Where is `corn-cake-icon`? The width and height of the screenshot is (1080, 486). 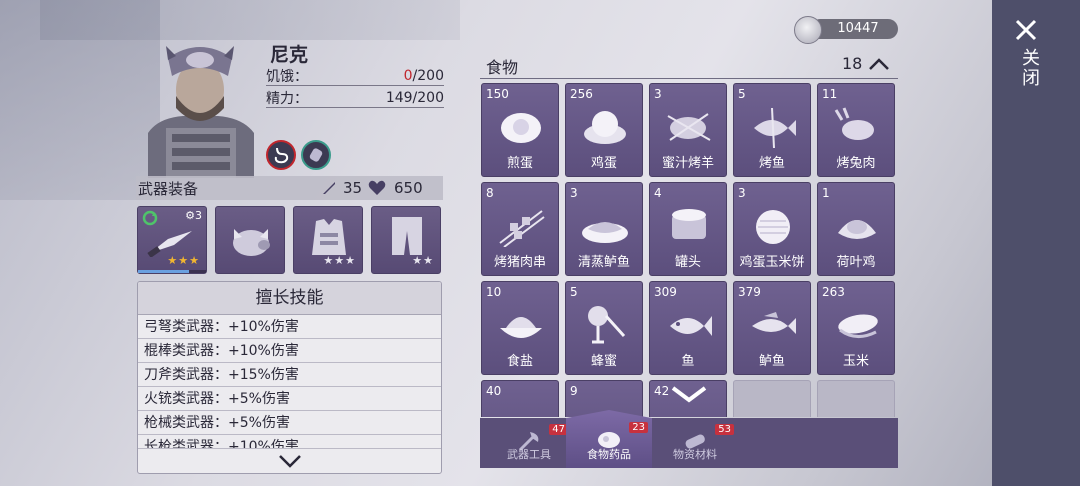
corn-cake-icon is located at coordinates (773, 227).